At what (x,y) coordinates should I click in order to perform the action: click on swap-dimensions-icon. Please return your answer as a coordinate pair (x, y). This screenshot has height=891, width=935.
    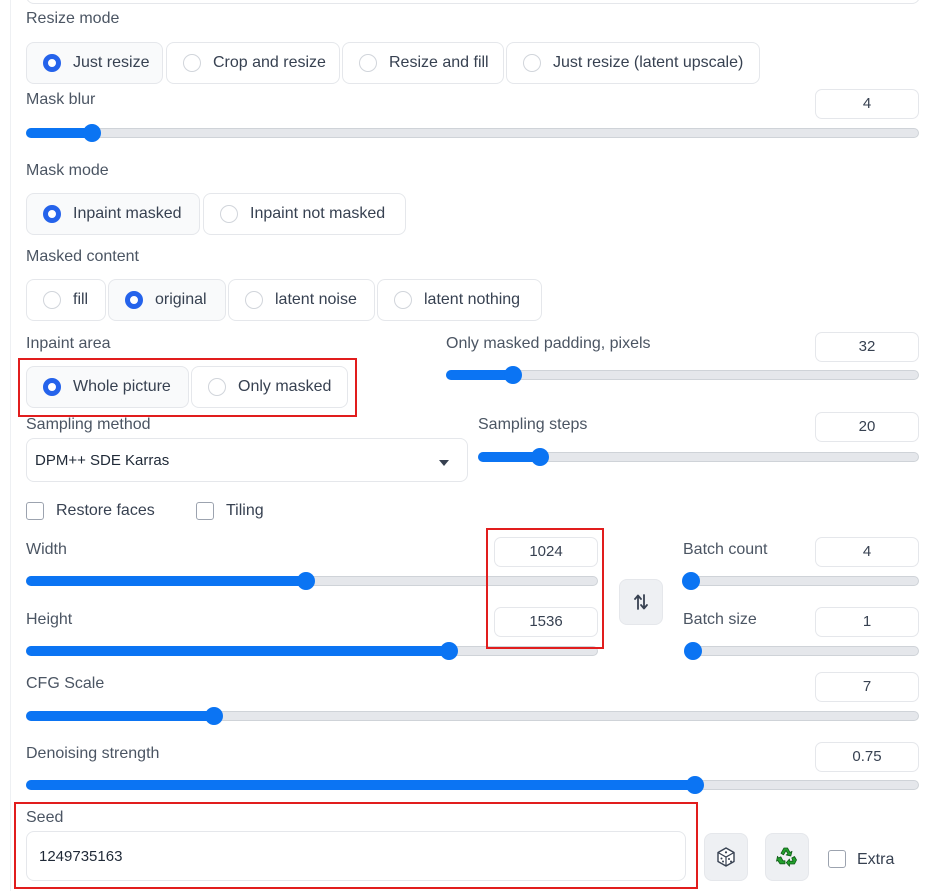
    Looking at the image, I should click on (641, 602).